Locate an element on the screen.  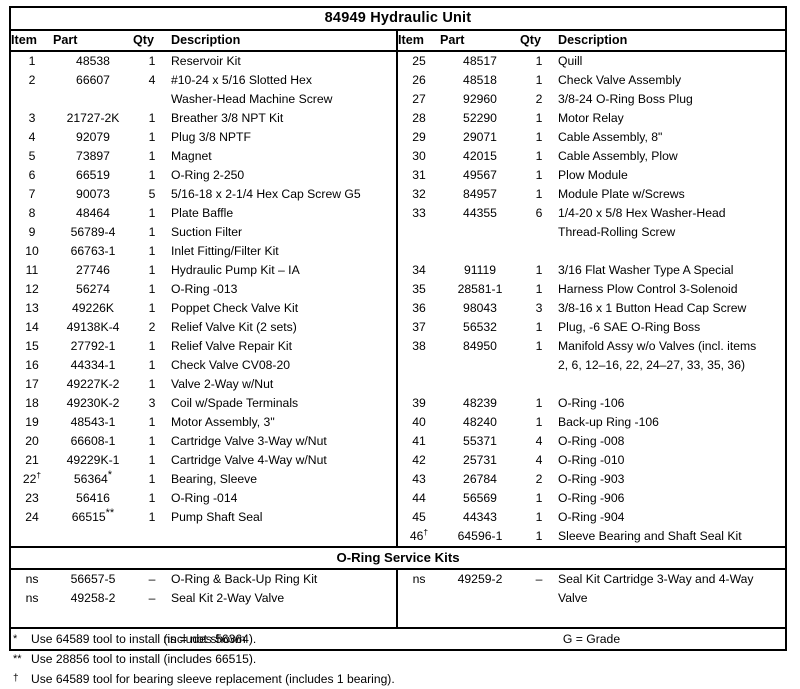
table-row: 17 49227K-2 1 Valve 2-Way w/Nut is located at coordinates (203, 384).